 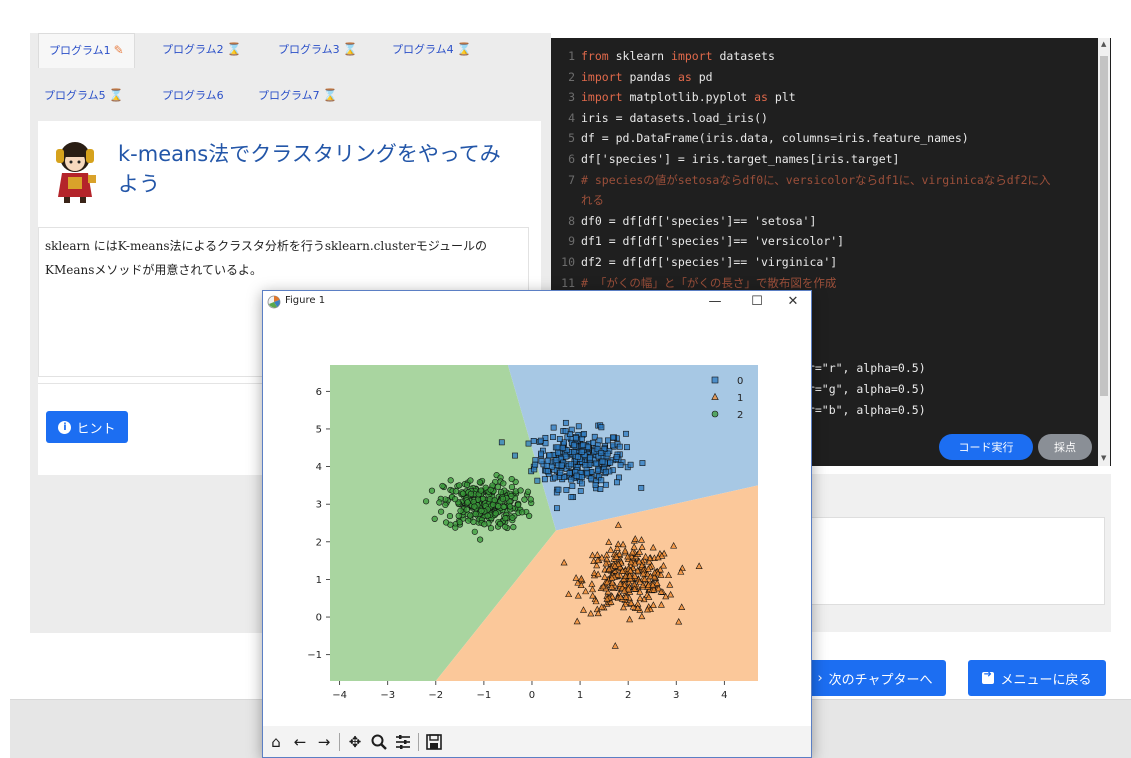 I want to click on tab-program-7: プログラム7 ⌛, so click(x=298, y=95).